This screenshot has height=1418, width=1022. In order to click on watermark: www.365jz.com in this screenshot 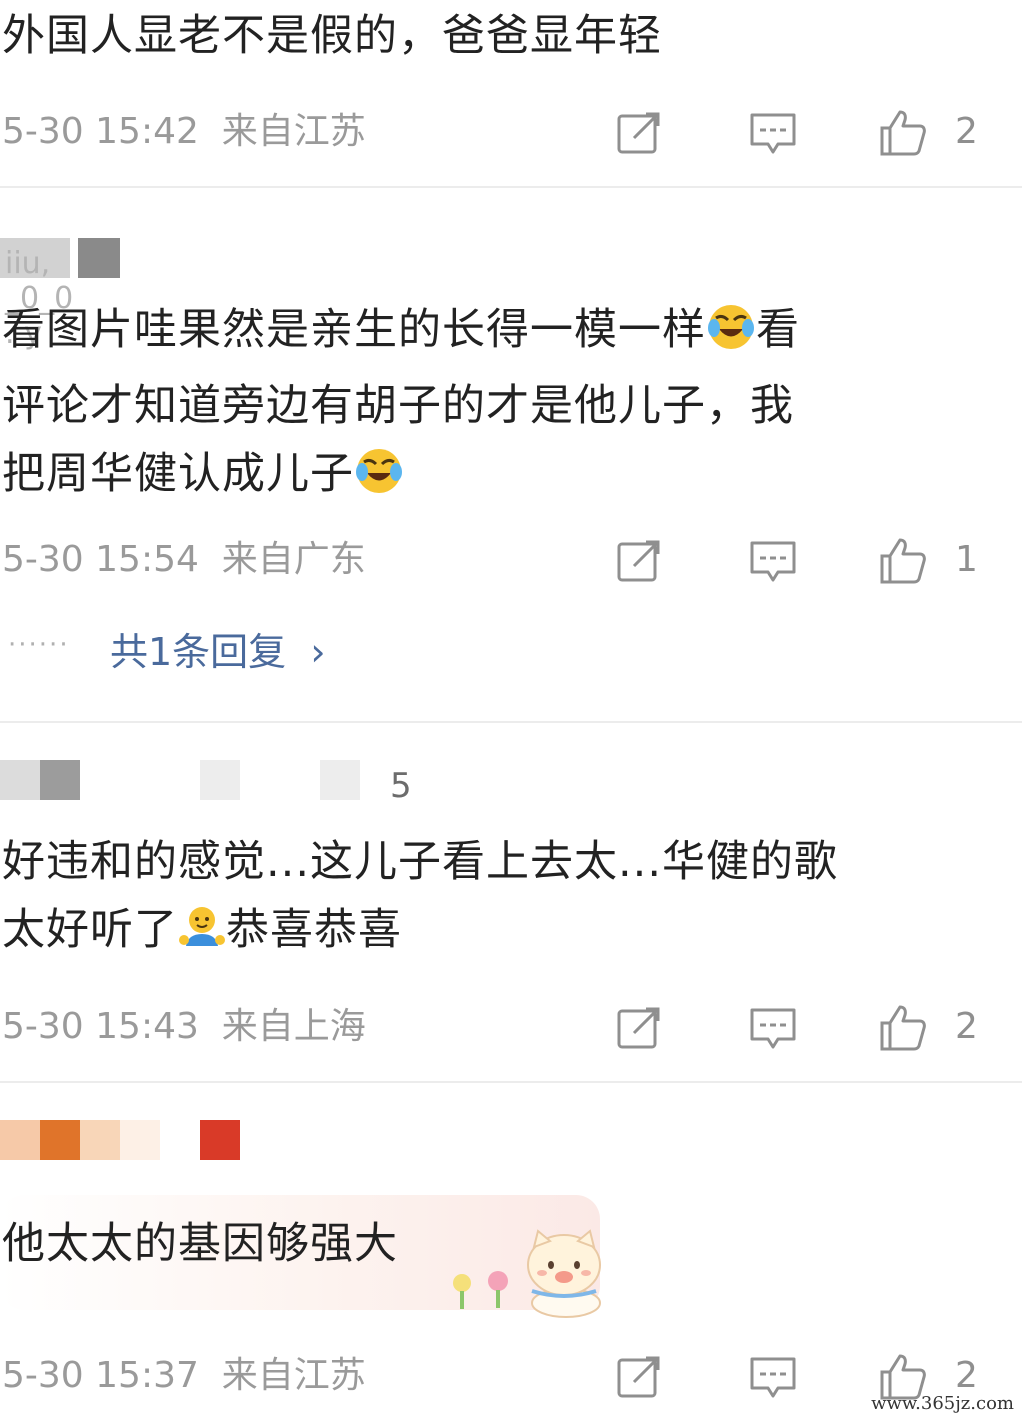, I will do `click(942, 1403)`.